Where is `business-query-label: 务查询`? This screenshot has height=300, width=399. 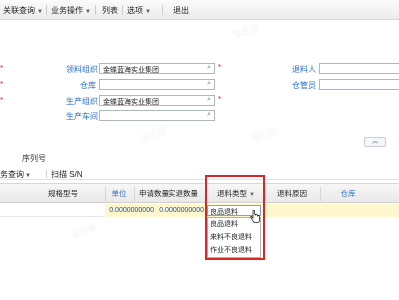 business-query-label: 务查询 is located at coordinates (12, 174).